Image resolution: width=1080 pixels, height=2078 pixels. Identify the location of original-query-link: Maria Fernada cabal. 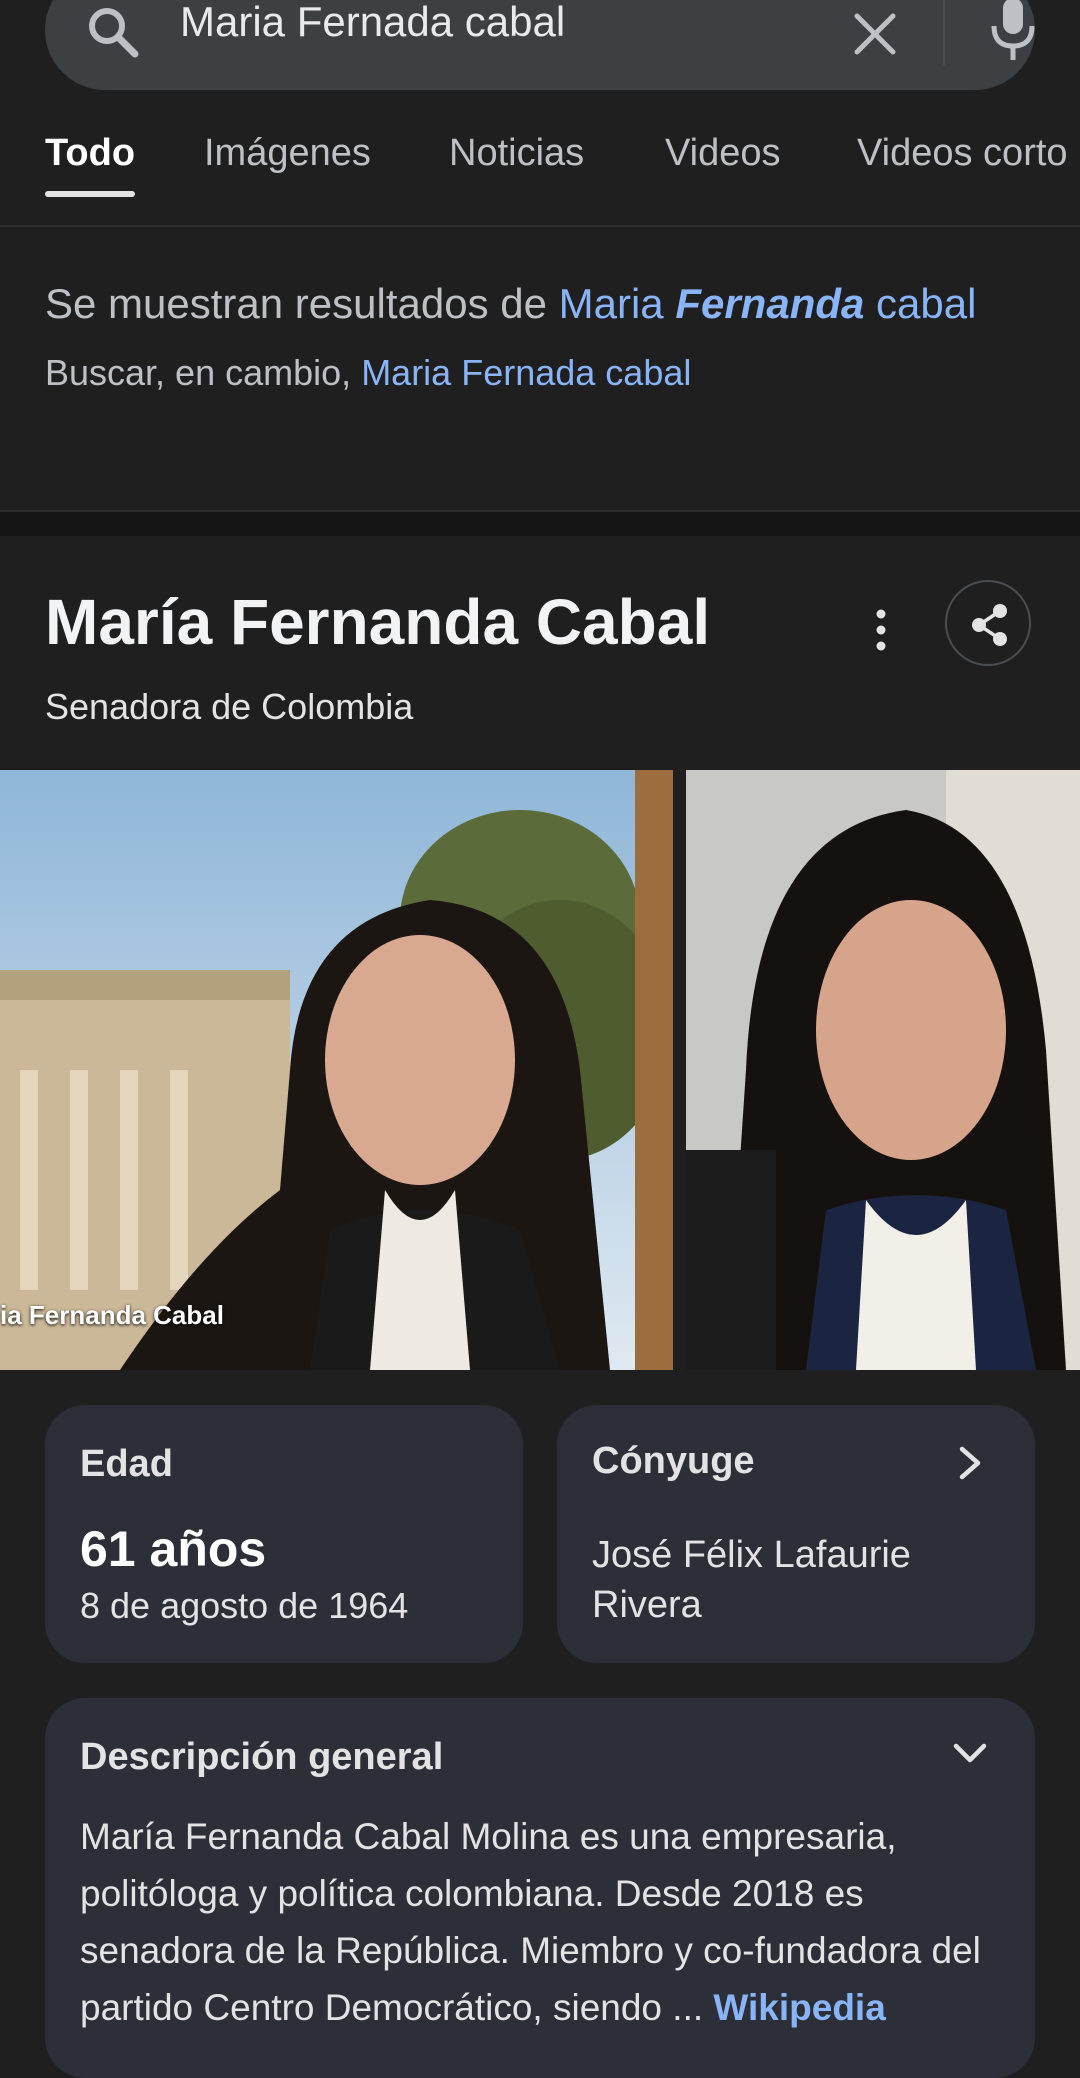
(526, 372).